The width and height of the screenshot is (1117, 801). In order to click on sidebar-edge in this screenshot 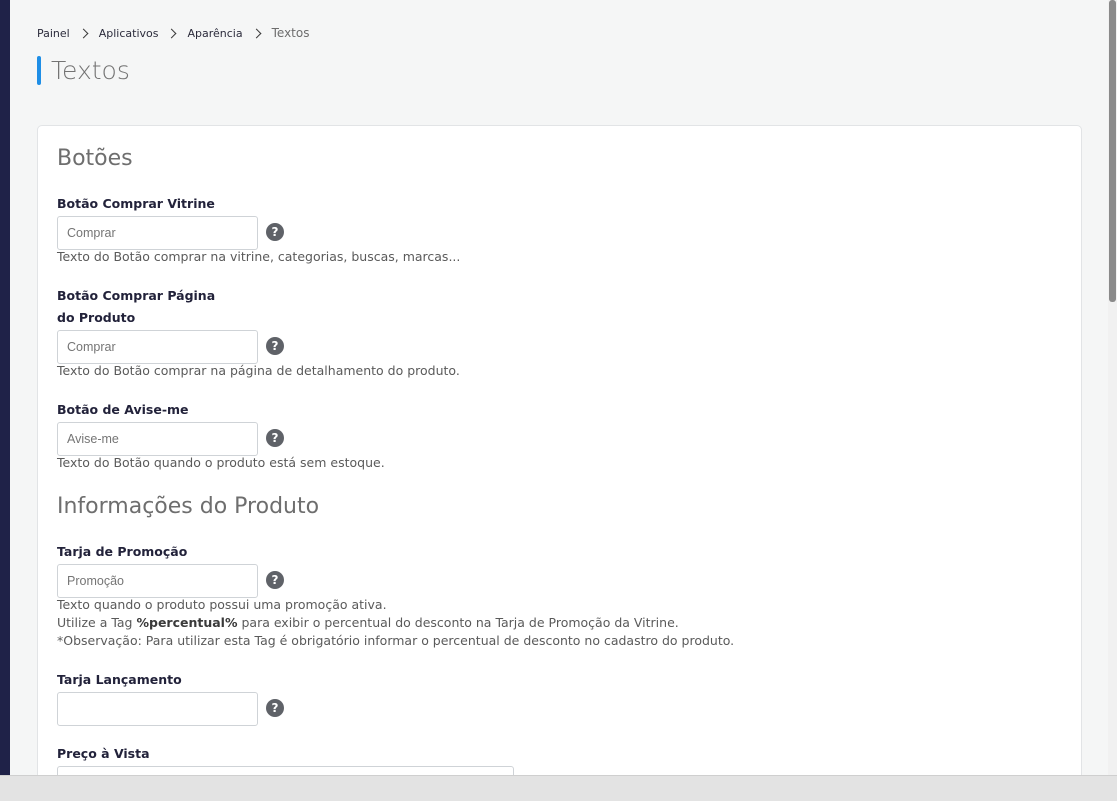, I will do `click(5, 387)`.